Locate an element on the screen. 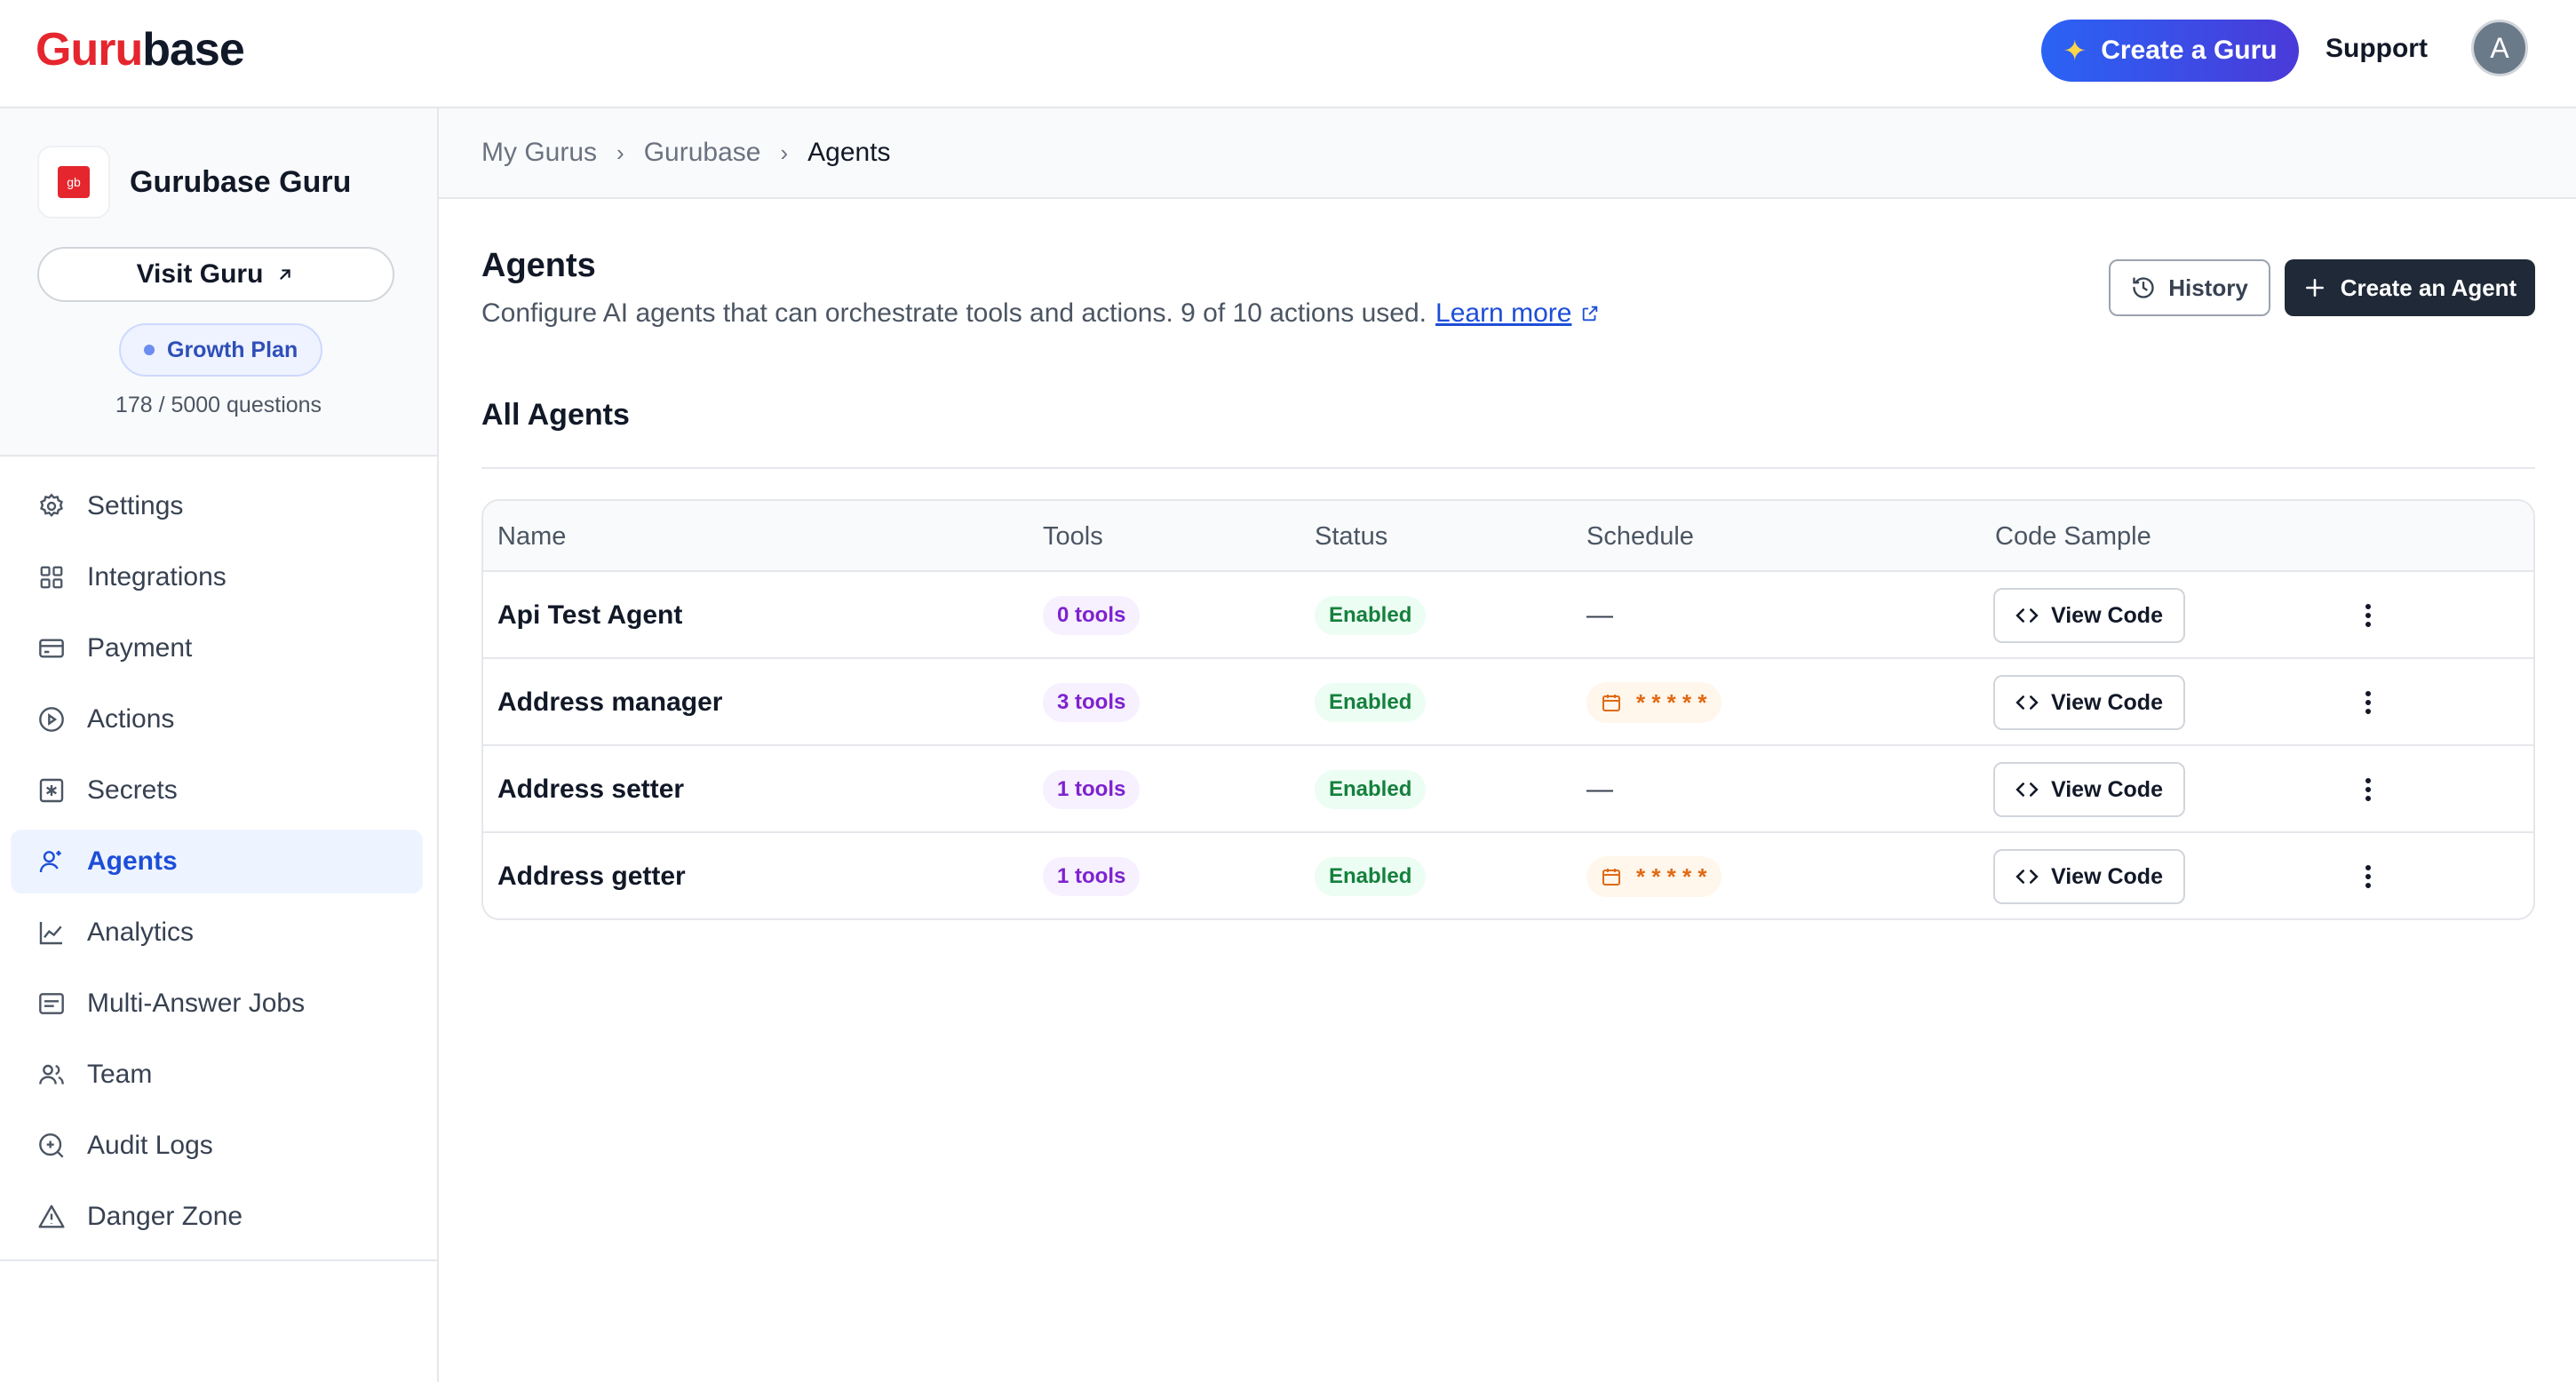  gurubase-logo: Gurubase is located at coordinates (140, 49).